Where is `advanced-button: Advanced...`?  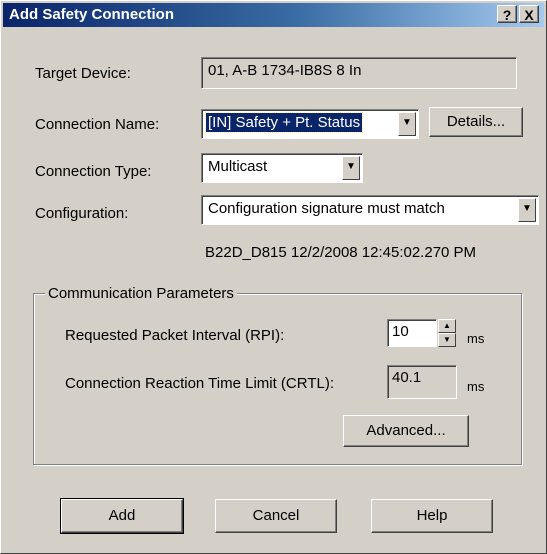 advanced-button: Advanced... is located at coordinates (406, 431).